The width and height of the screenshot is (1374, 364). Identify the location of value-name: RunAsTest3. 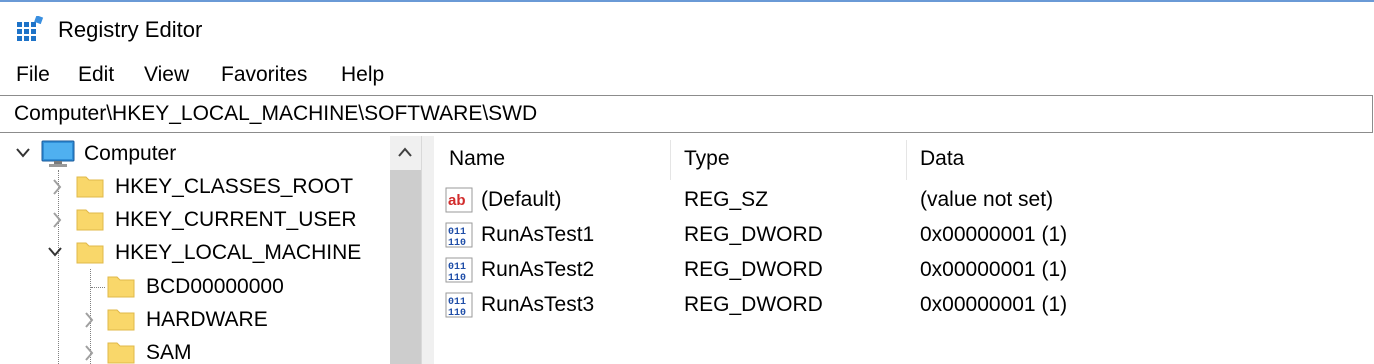
(538, 304).